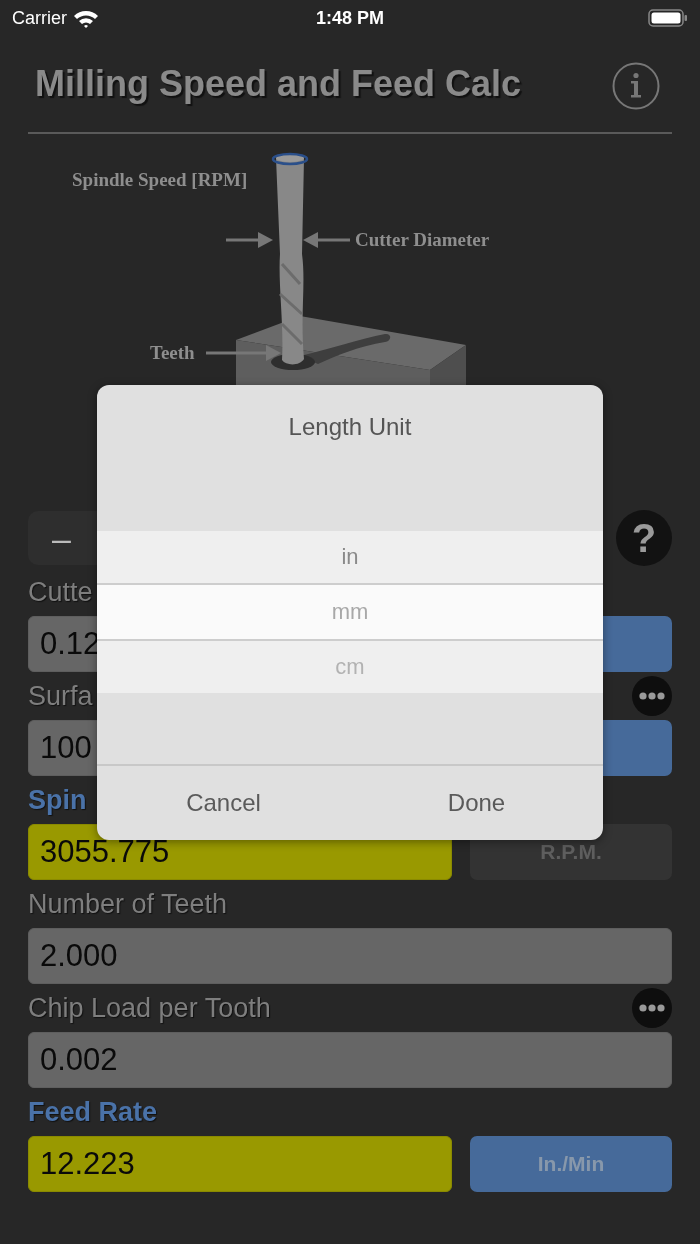  Describe the element at coordinates (57, 800) in the screenshot. I see `field-label: Spin` at that location.